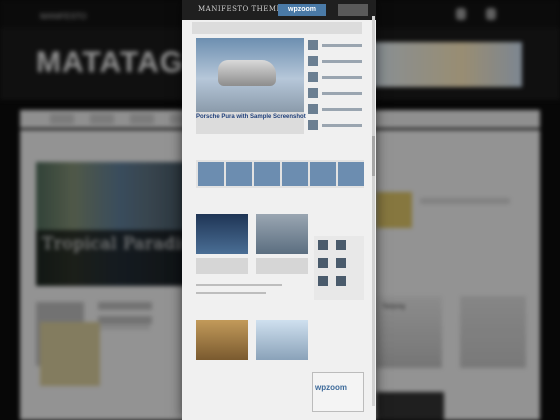 The width and height of the screenshot is (560, 420). What do you see at coordinates (373, 156) in the screenshot?
I see `scrollbar-thumb` at bounding box center [373, 156].